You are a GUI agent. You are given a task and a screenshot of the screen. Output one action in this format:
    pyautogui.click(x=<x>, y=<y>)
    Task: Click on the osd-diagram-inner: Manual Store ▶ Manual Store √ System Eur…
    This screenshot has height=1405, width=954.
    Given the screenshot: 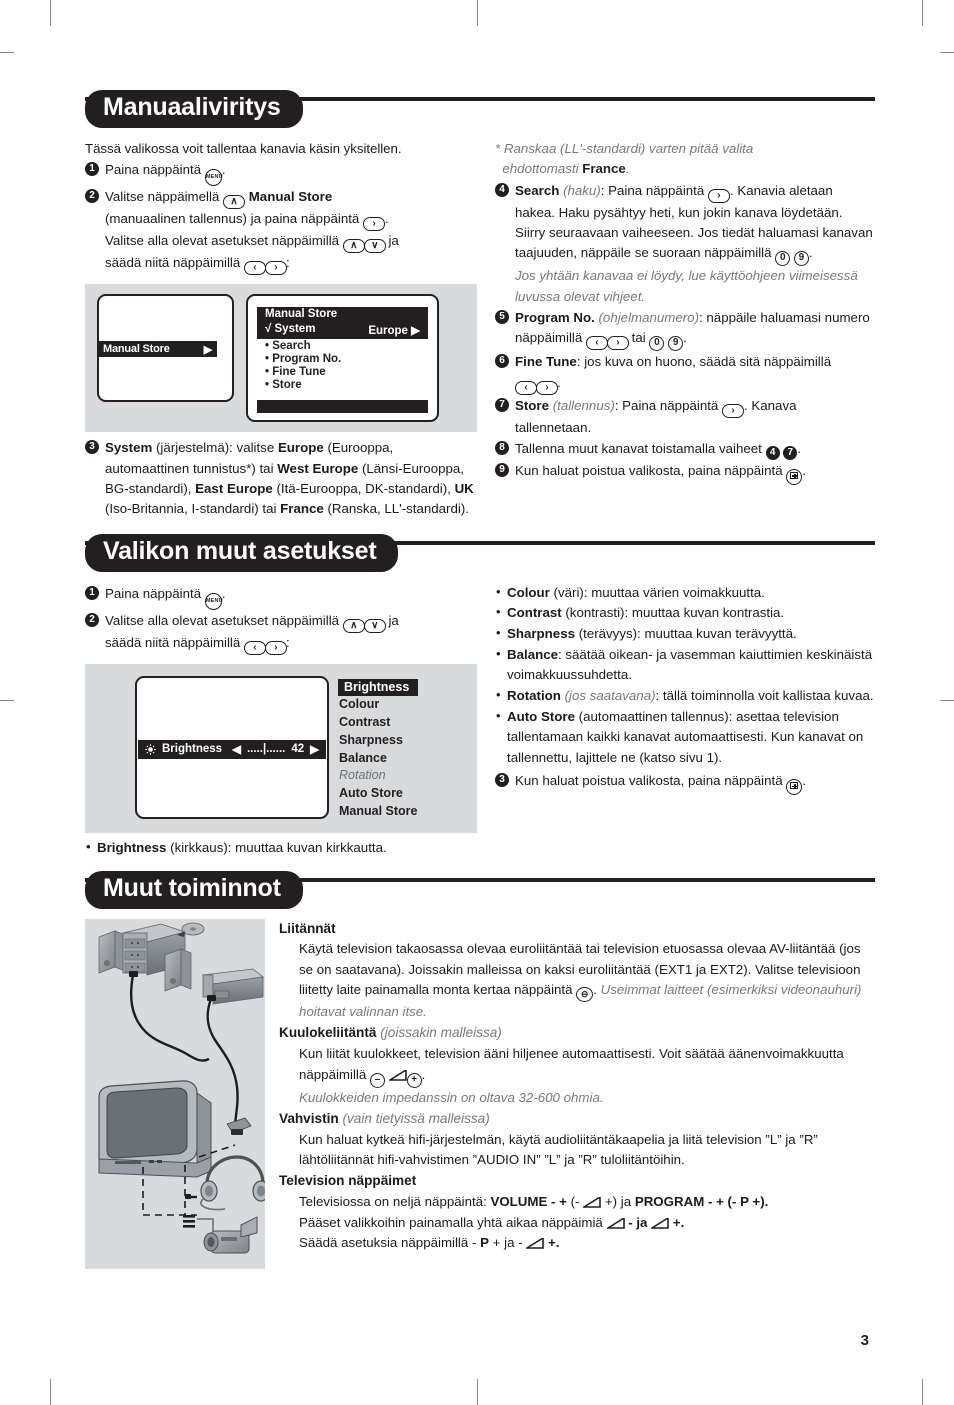 What is the action you would take?
    pyautogui.click(x=281, y=358)
    